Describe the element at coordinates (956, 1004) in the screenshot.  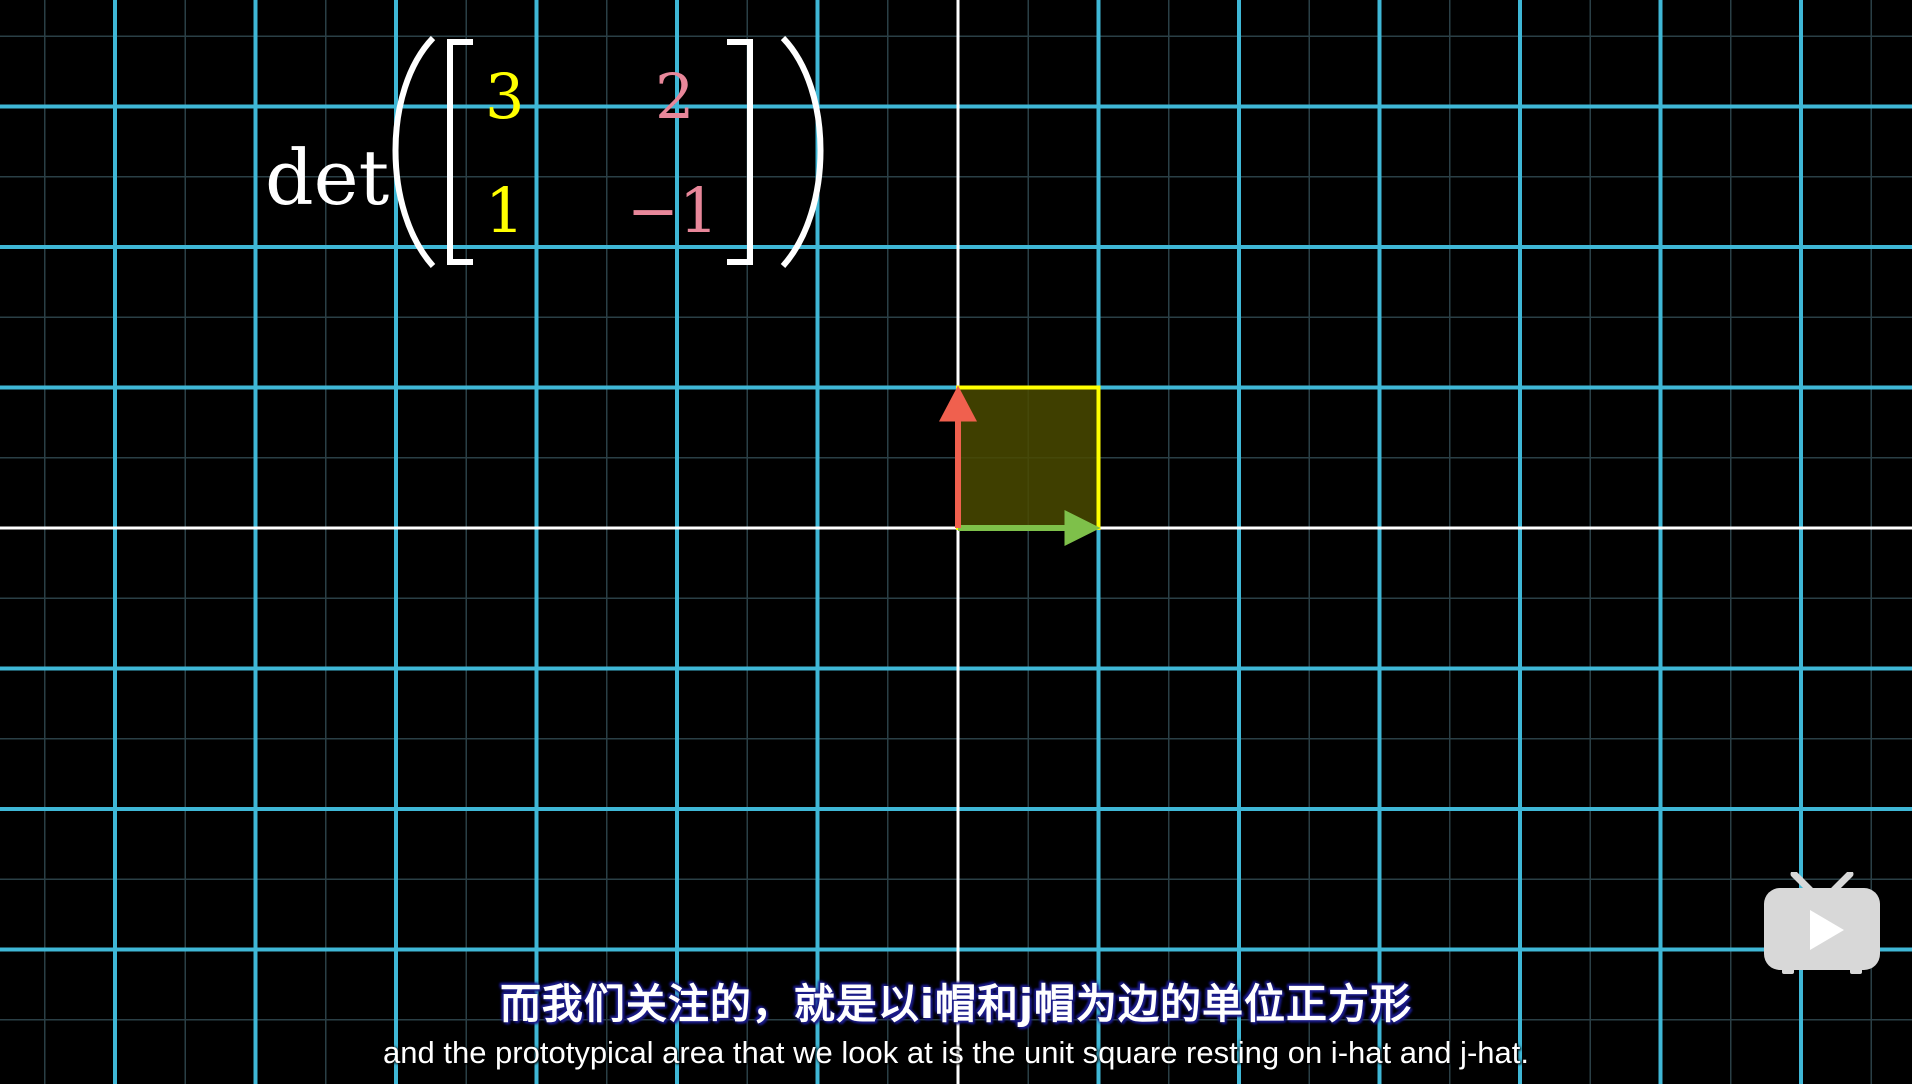
I see `subtitle-chinese: 而我们关注的，就是以i帽和j帽为边的单位正方形` at that location.